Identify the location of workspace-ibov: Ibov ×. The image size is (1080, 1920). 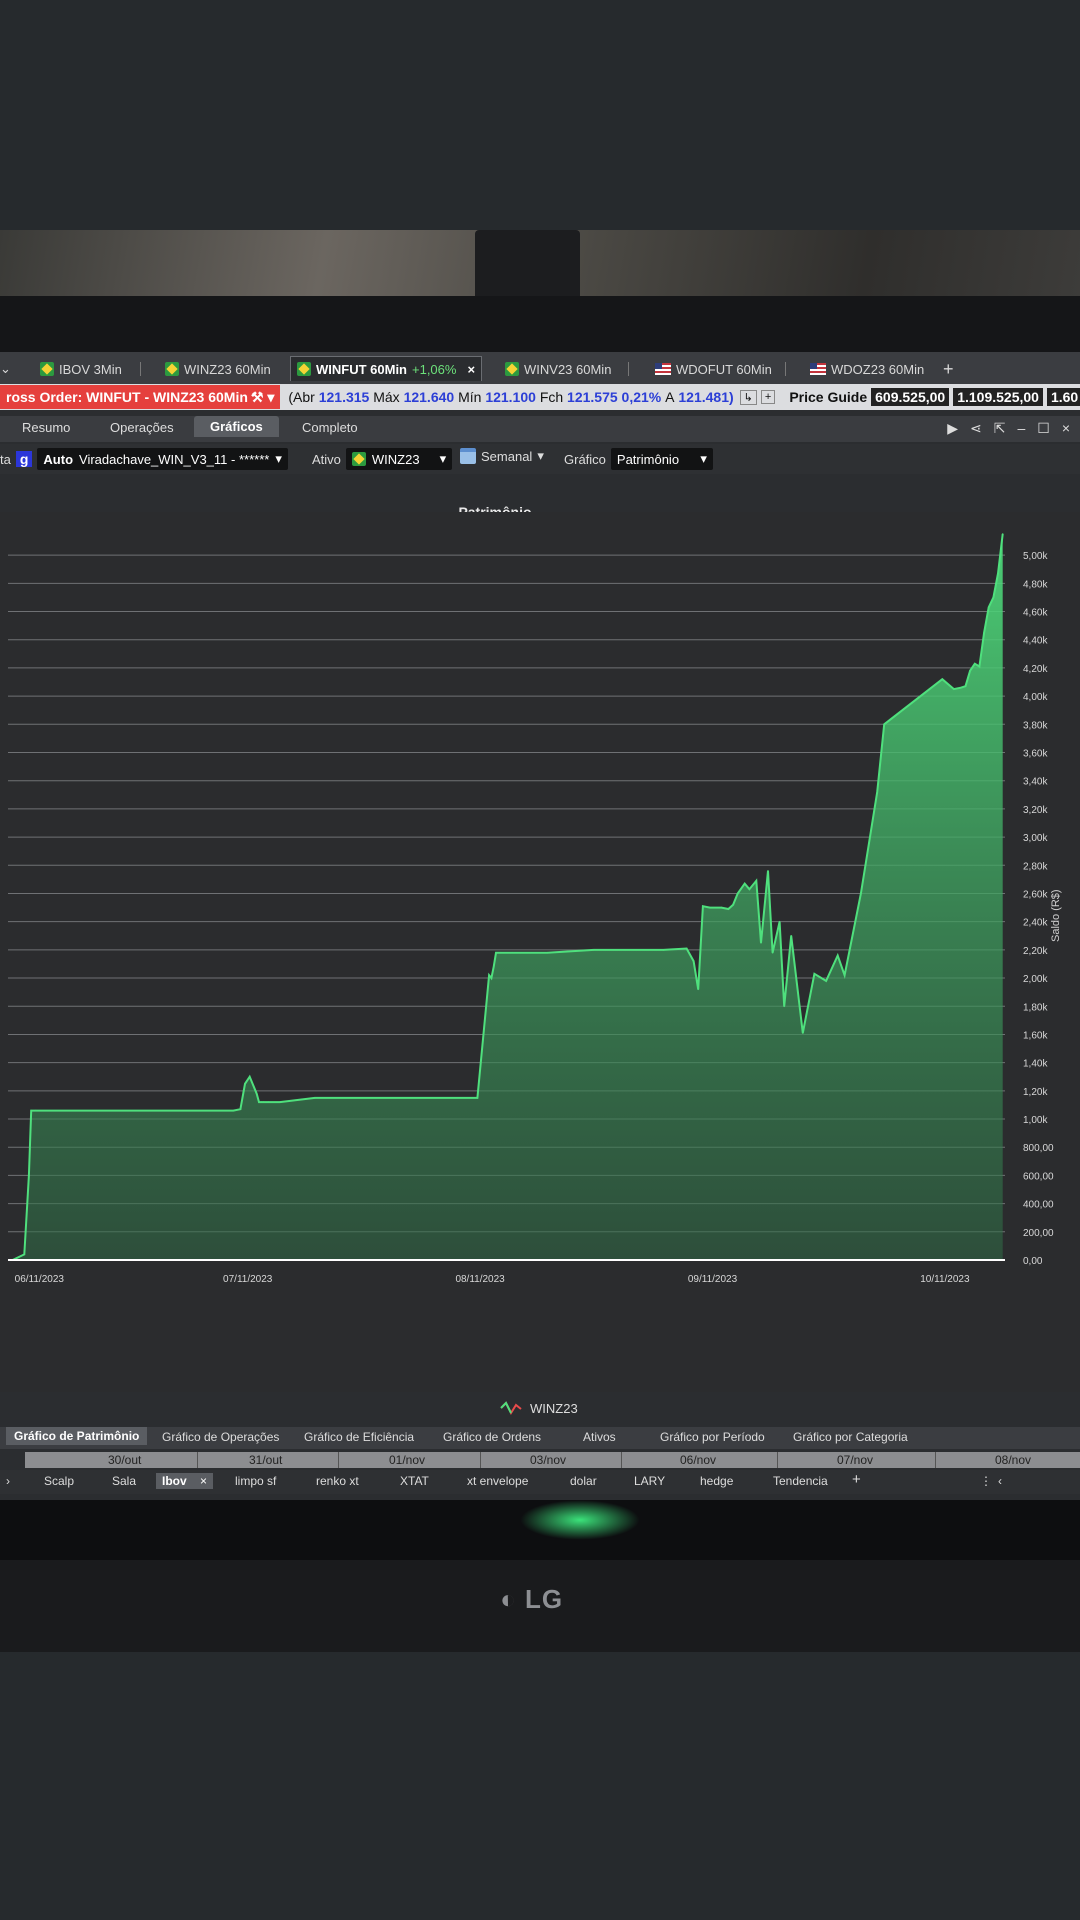
(185, 1481).